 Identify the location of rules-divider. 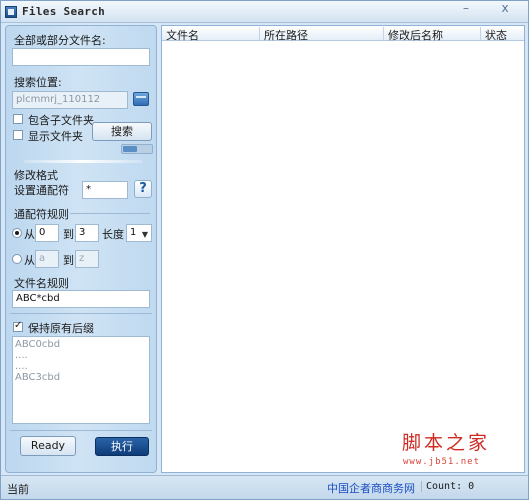
(110, 213).